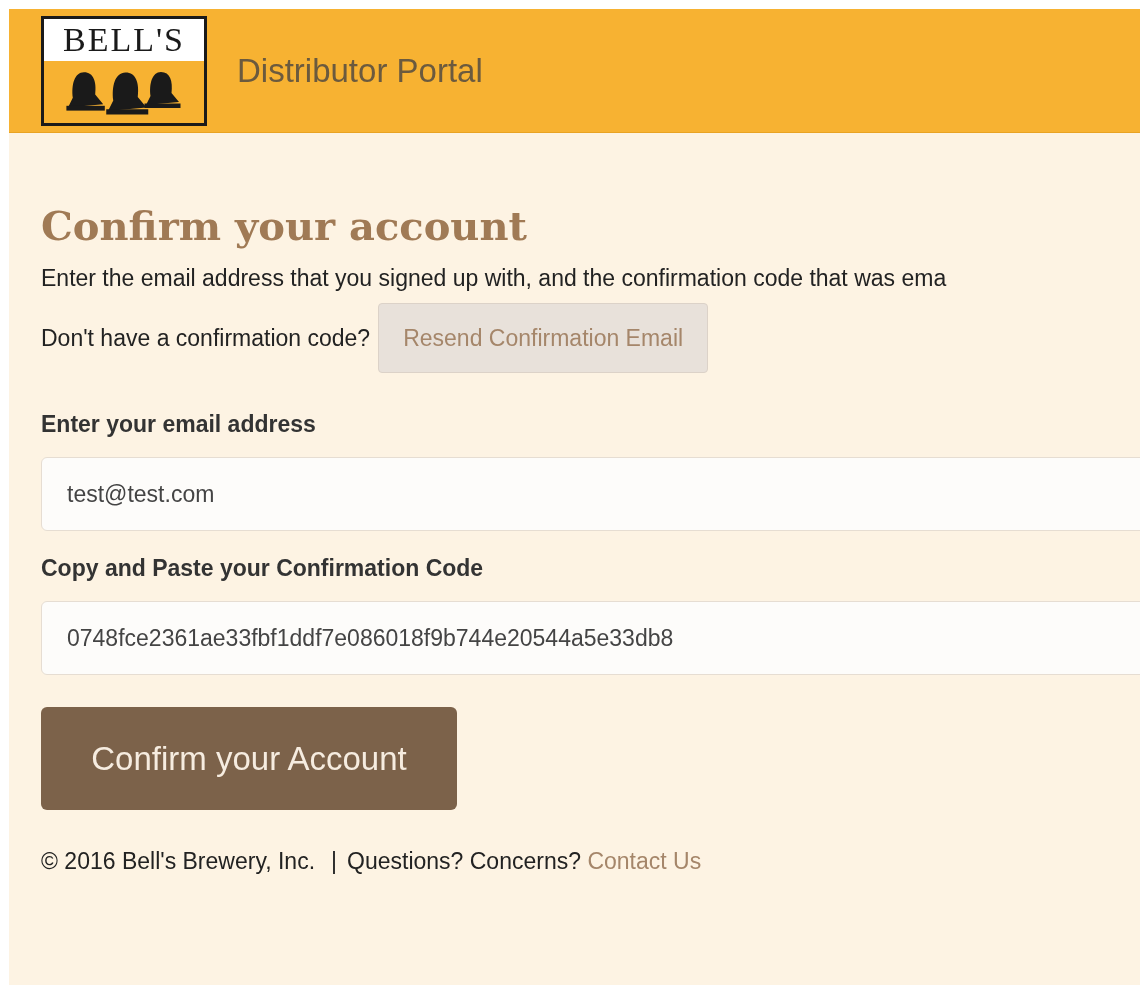  What do you see at coordinates (524, 861) in the screenshot?
I see `contact-text: Questions? Concerns? Contact Us` at bounding box center [524, 861].